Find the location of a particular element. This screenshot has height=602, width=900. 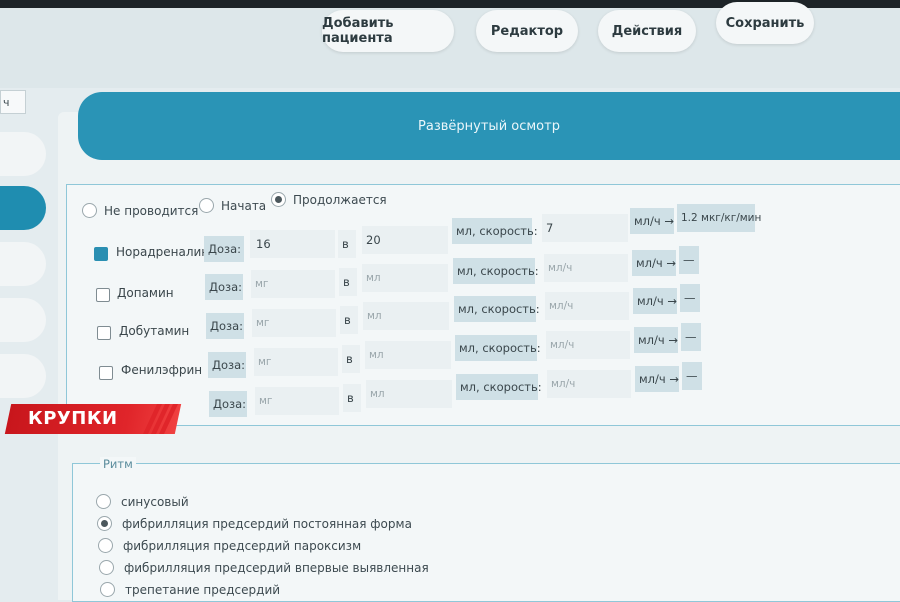

section-header: Развёрнутый осмотр is located at coordinates (489, 126).